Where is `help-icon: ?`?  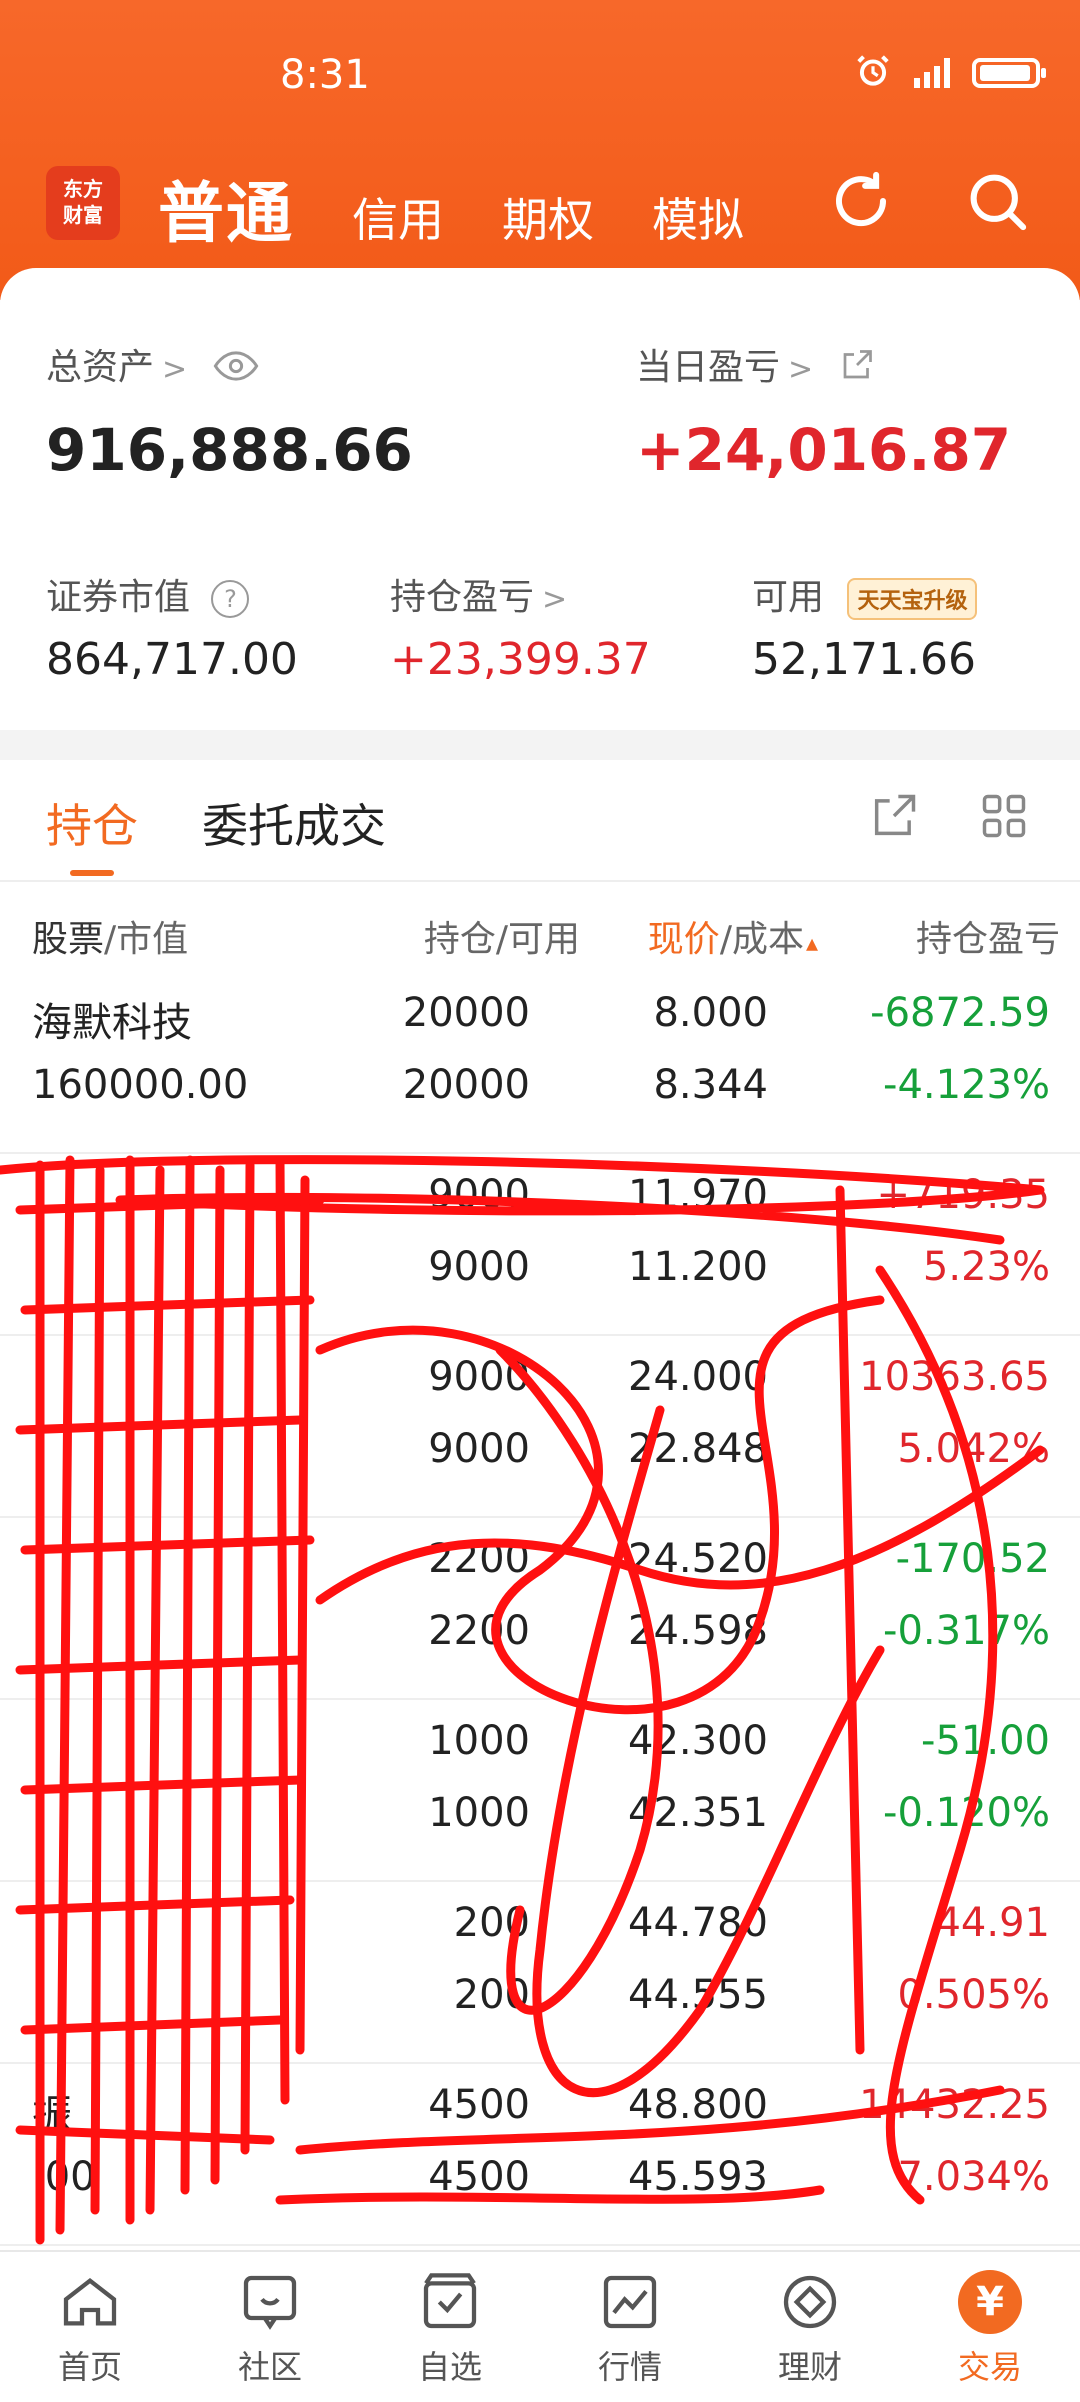
help-icon: ? is located at coordinates (230, 599).